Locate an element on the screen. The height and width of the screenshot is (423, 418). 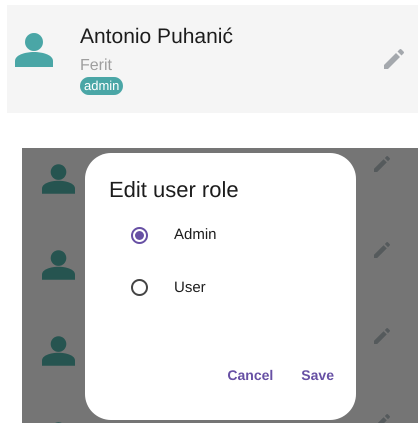
user-name: Antonio Puhanić is located at coordinates (157, 37).